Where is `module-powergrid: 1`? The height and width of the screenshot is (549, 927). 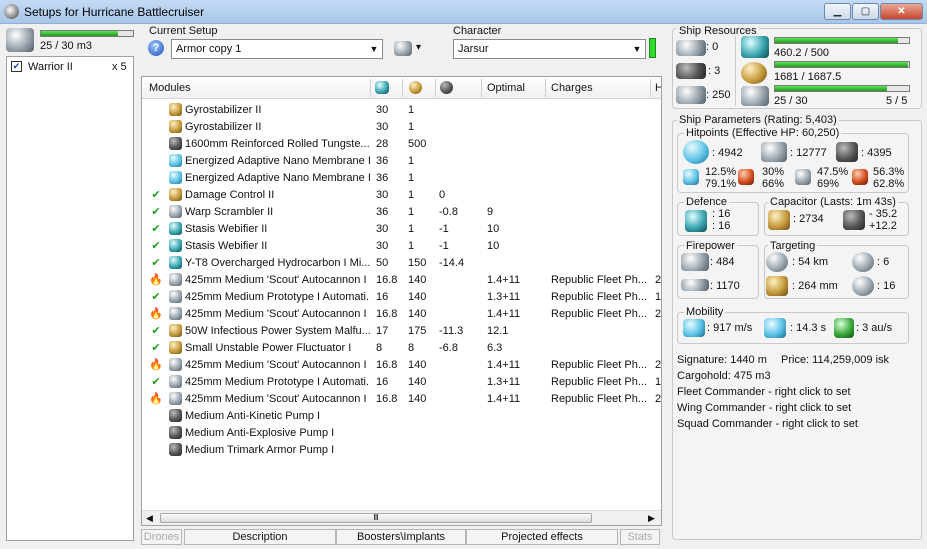
module-powergrid: 1 is located at coordinates (411, 161).